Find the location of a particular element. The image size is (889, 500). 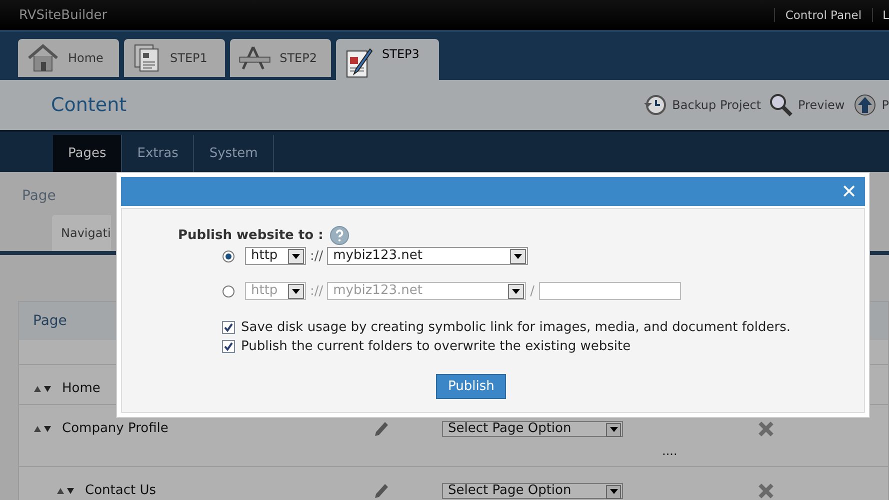

search-icon is located at coordinates (781, 105).